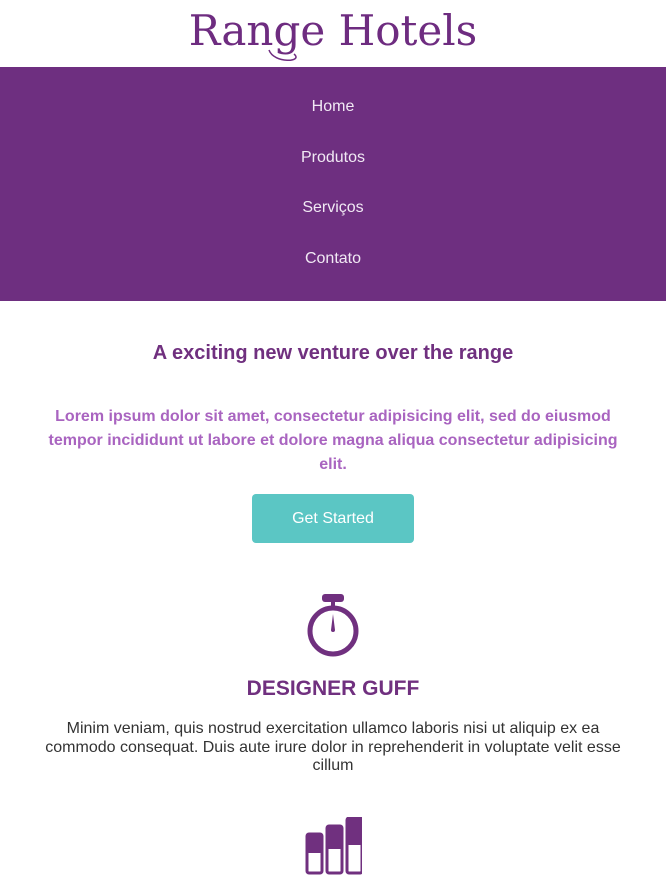  I want to click on bar-levels-icon, so click(333, 845).